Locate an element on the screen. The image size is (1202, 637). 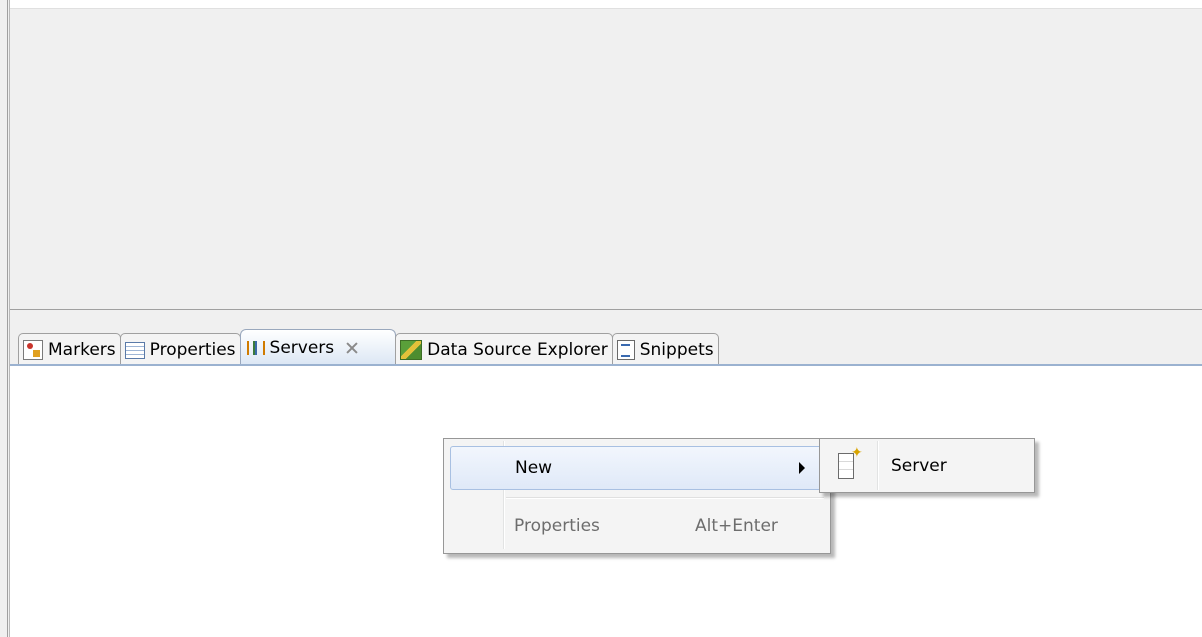
context-menu: New Properties Alt+Enter is located at coordinates (637, 496).